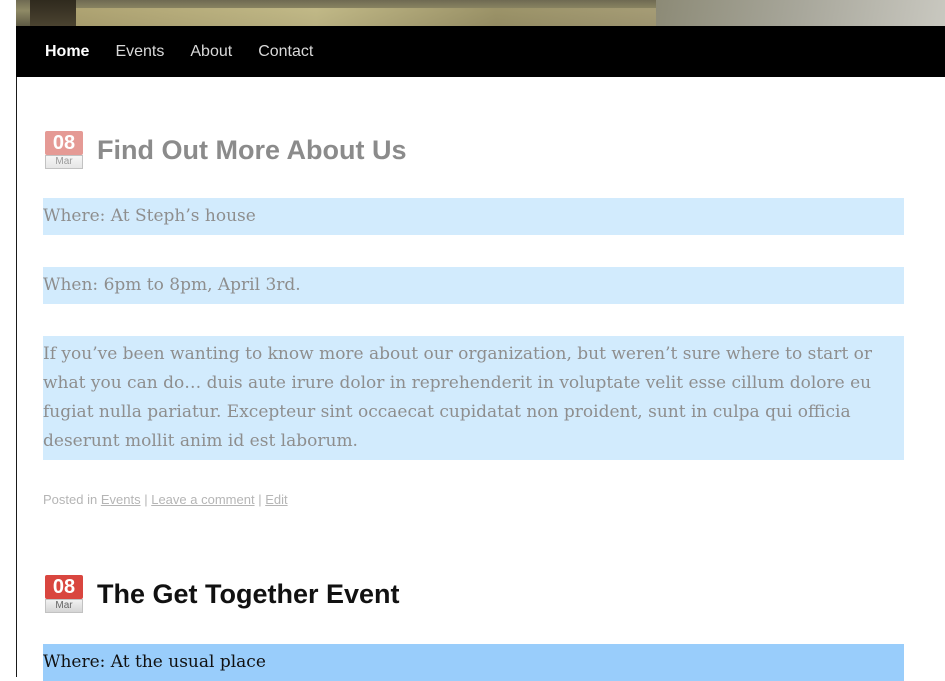  Describe the element at coordinates (53, 13) in the screenshot. I see `tree-trunk-graphic` at that location.